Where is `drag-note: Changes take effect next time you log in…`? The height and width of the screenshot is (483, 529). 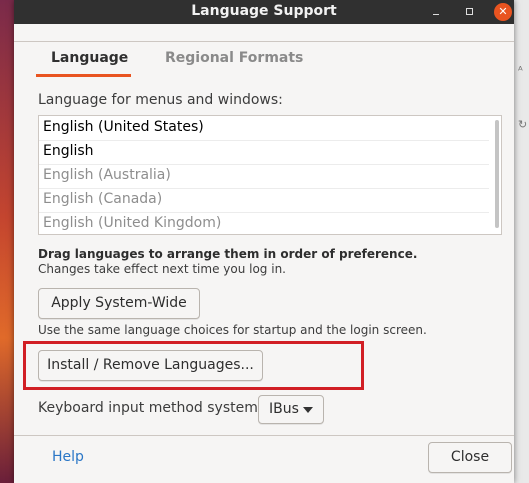 drag-note: Changes take effect next time you log in… is located at coordinates (162, 269).